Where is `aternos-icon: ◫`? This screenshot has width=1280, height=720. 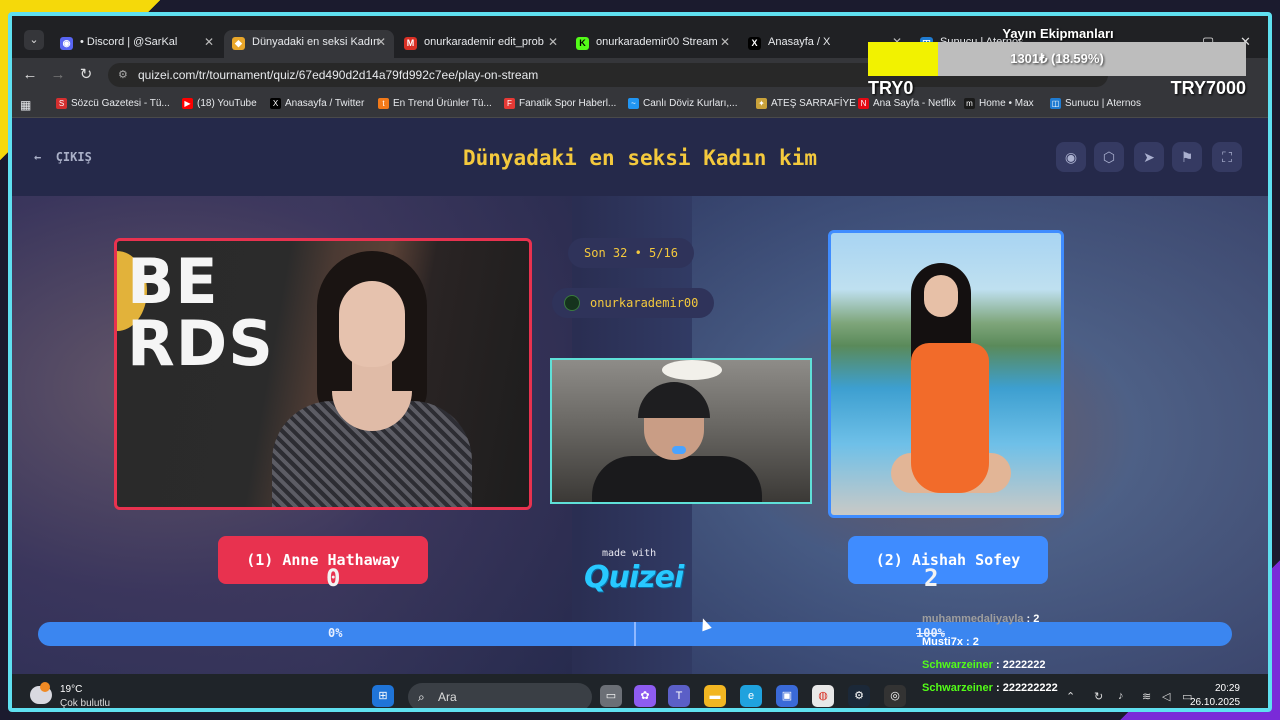 aternos-icon: ◫ is located at coordinates (1055, 103).